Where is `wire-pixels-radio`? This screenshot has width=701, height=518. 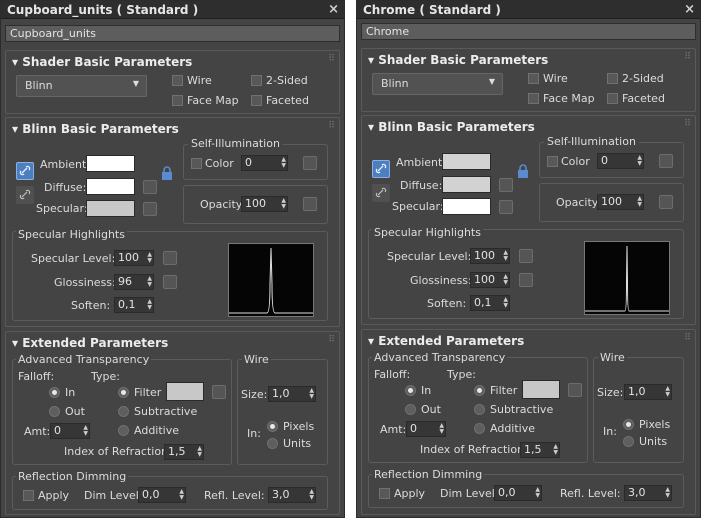
wire-pixels-radio is located at coordinates (628, 424).